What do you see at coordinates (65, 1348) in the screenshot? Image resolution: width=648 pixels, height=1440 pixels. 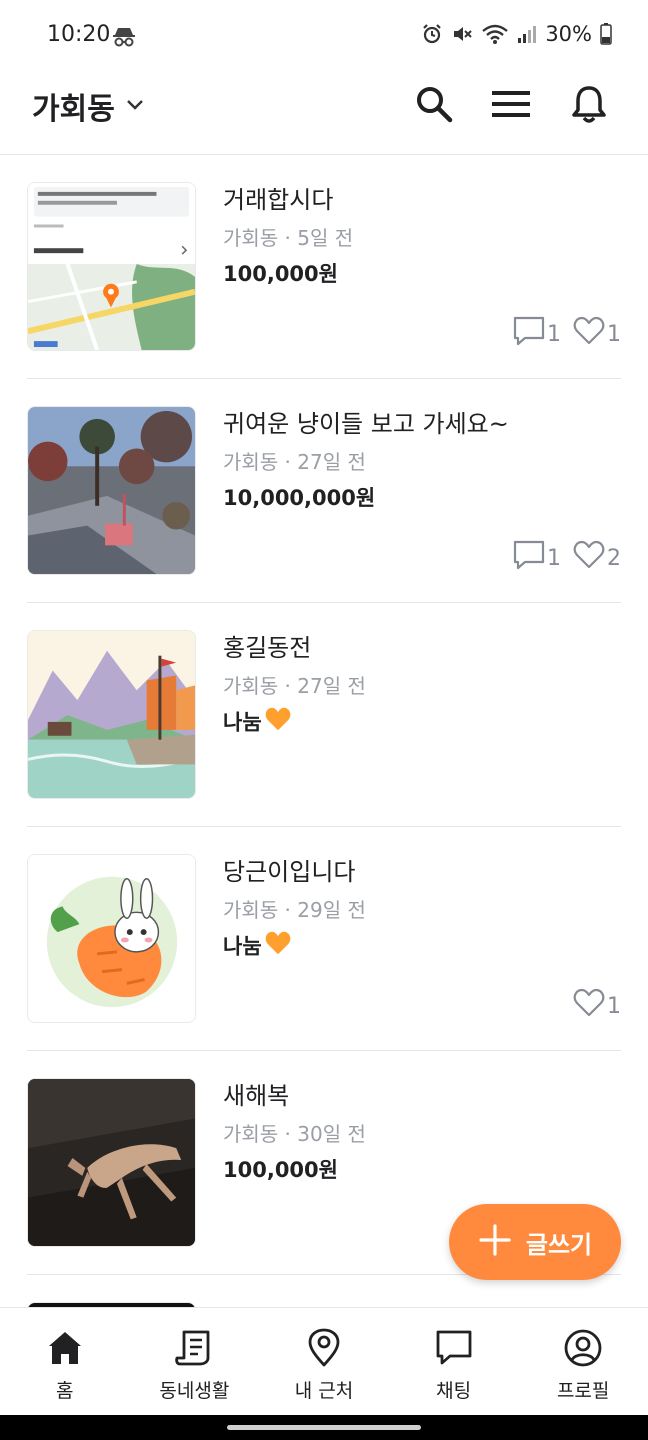 I see `home-icon` at bounding box center [65, 1348].